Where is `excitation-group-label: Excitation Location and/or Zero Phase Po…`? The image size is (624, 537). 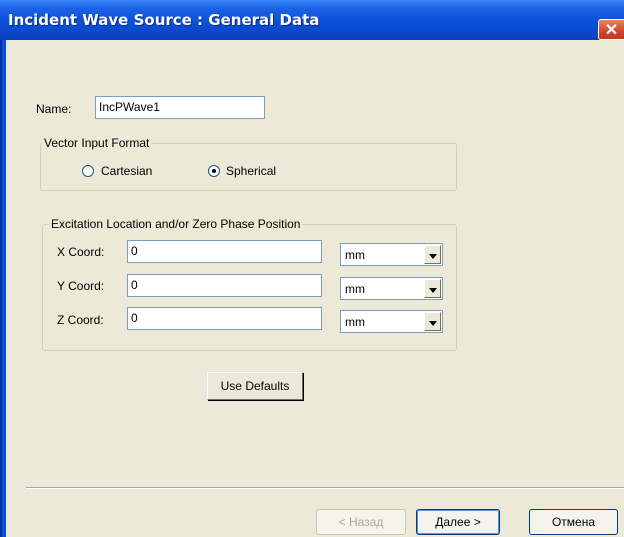 excitation-group-label: Excitation Location and/or Zero Phase Po… is located at coordinates (176, 224).